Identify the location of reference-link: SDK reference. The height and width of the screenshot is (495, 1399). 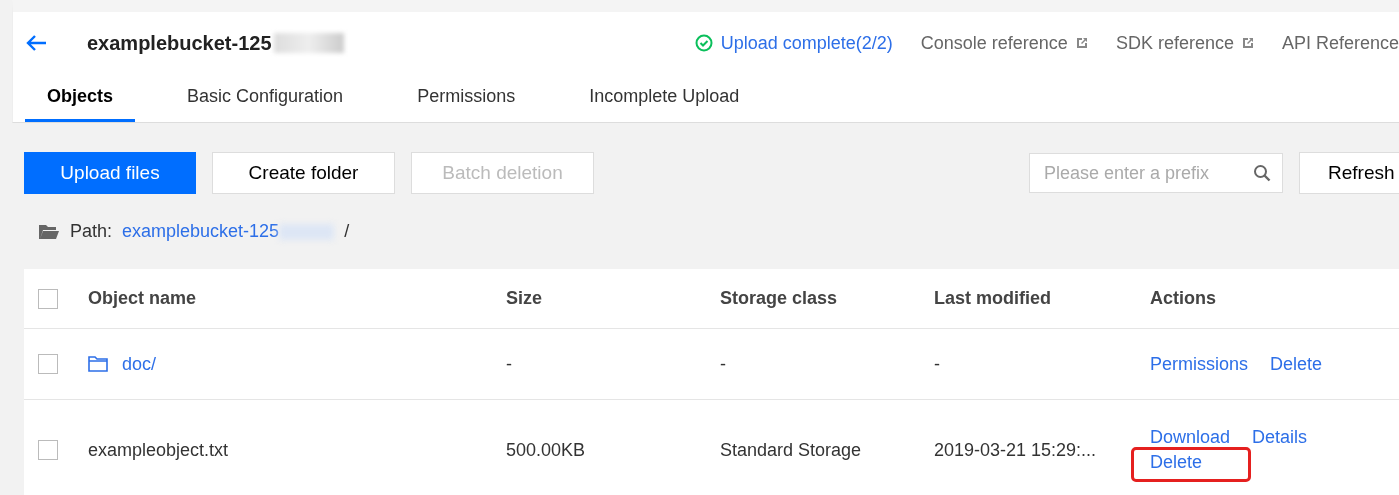
(1174, 43).